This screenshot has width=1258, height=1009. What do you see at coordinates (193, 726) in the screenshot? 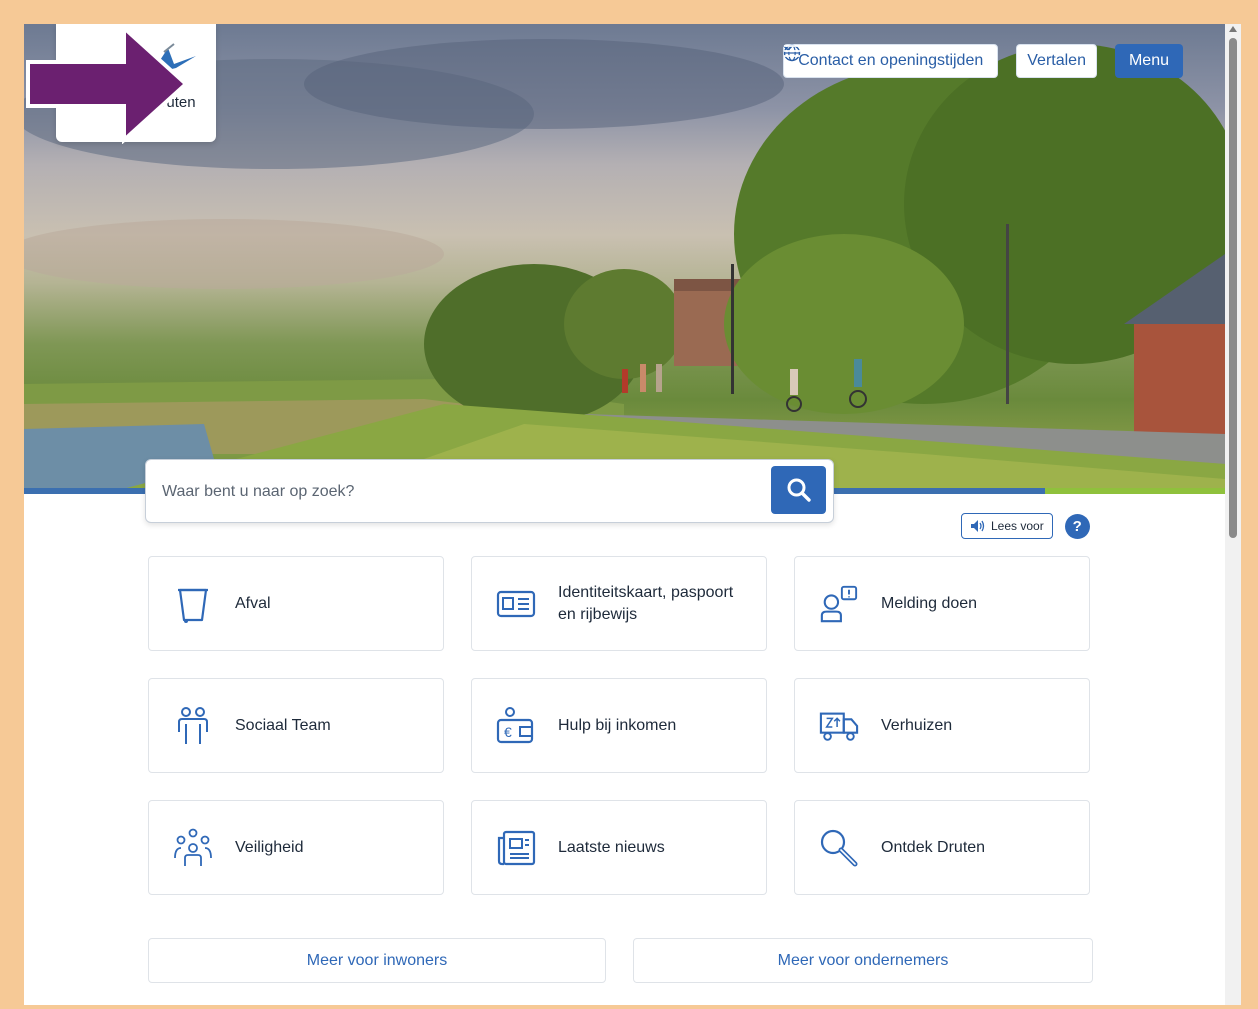
I see `people-icon` at bounding box center [193, 726].